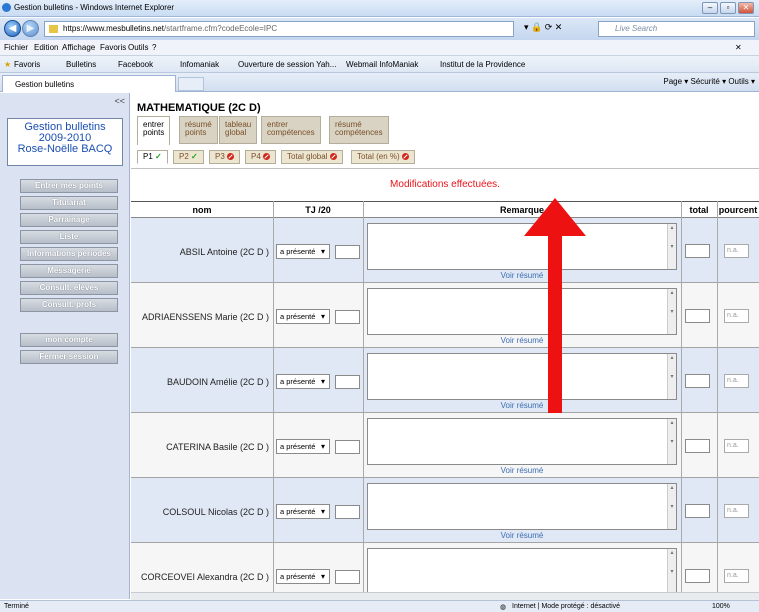 This screenshot has width=759, height=612. What do you see at coordinates (69, 340) in the screenshot?
I see `sidebar-mon-compte: mon compte` at bounding box center [69, 340].